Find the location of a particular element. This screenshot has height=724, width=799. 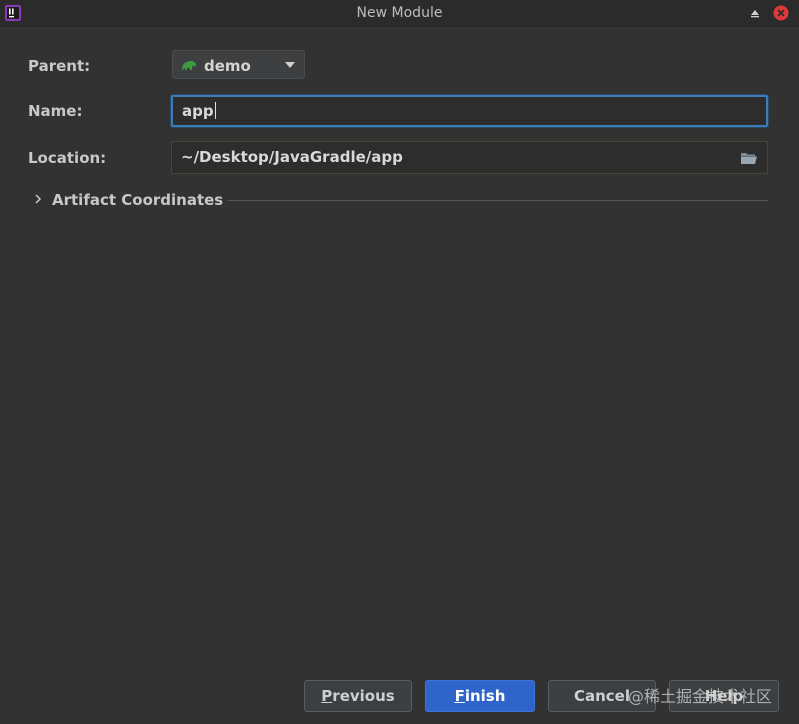

name-label: Name: is located at coordinates (55, 111).